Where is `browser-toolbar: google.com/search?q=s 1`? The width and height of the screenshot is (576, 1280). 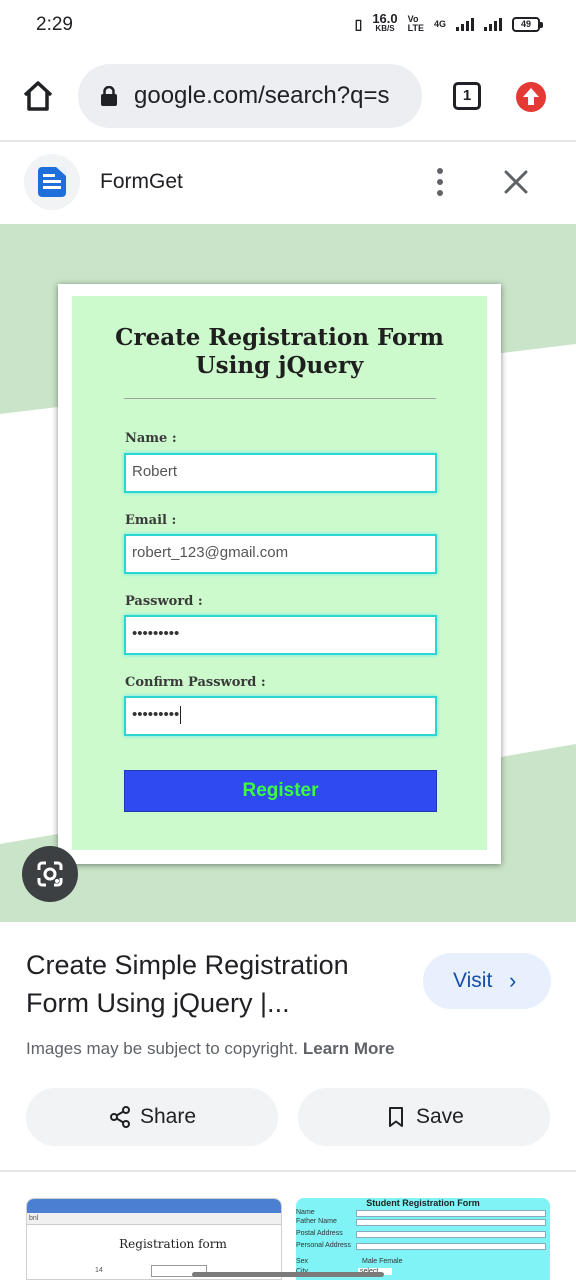
browser-toolbar: google.com/search?q=s 1 is located at coordinates (288, 97).